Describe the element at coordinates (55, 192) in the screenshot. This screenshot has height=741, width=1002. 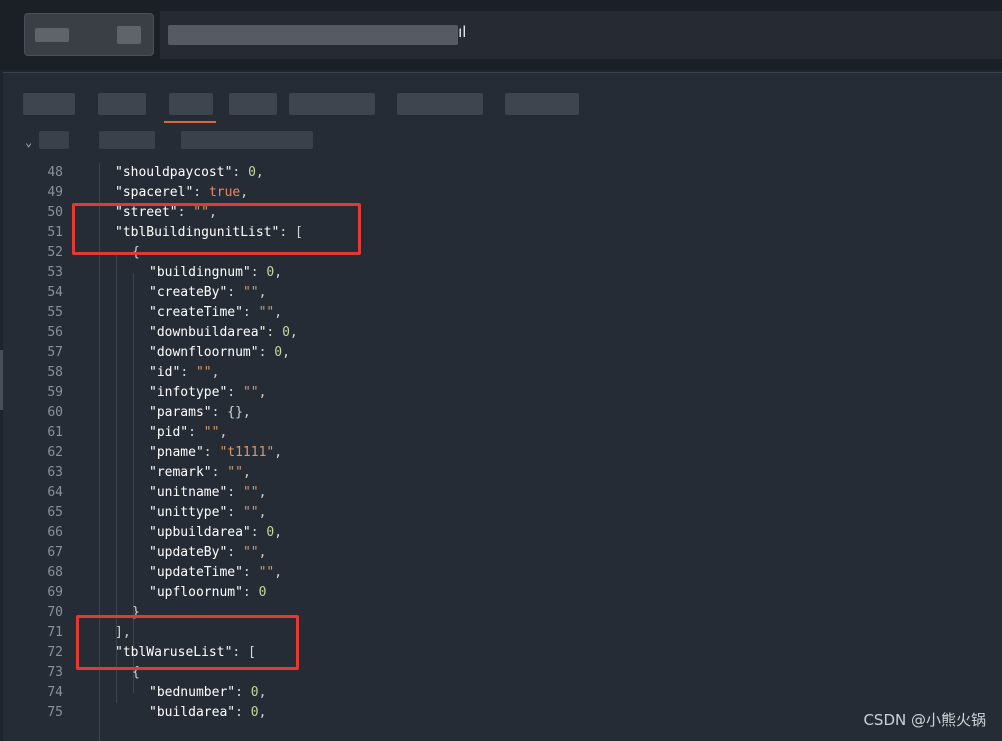
I see `line-number: 49` at that location.